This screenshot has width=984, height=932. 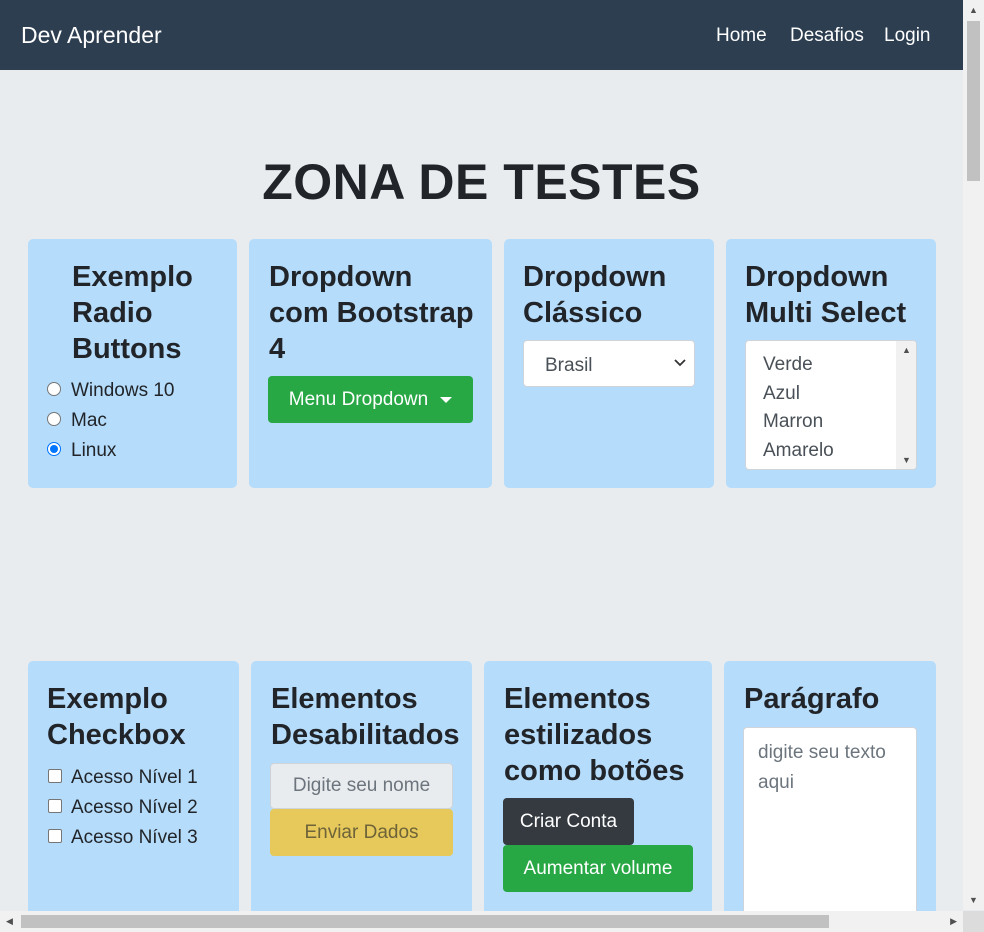 I want to click on dropdown-classic-title: Dropdown Clássico, so click(x=595, y=295).